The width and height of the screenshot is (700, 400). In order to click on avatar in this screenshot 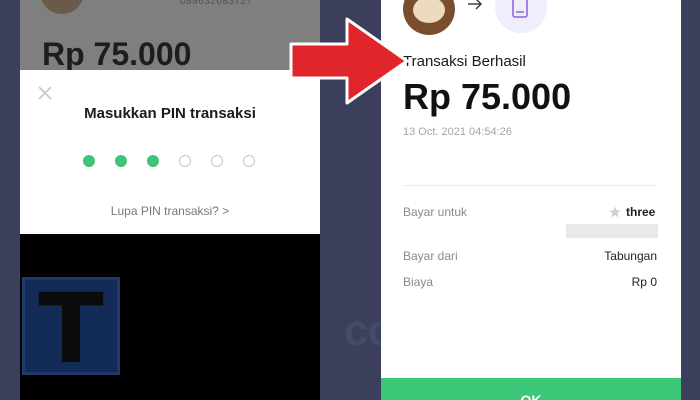, I will do `click(62, 7)`.